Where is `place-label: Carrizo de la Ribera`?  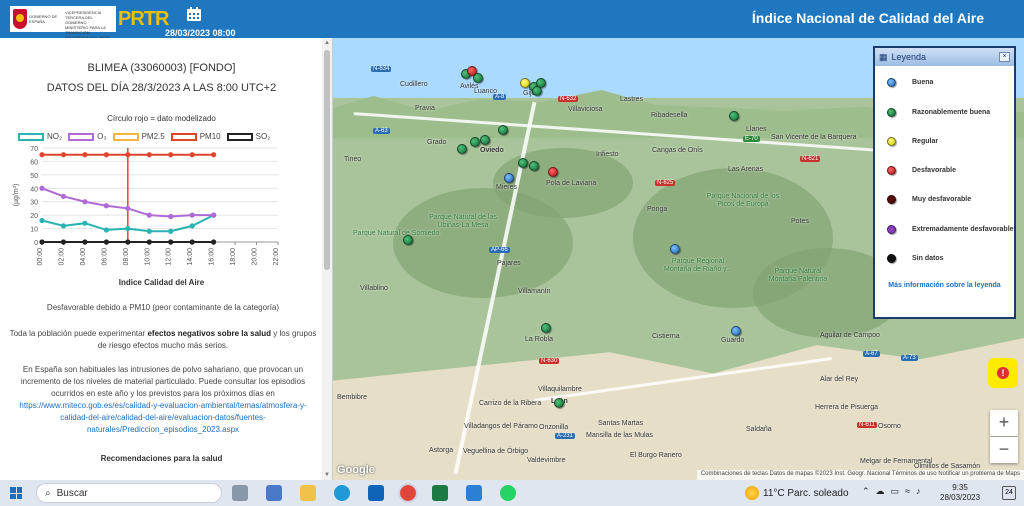
place-label: Carrizo de la Ribera is located at coordinates (510, 403).